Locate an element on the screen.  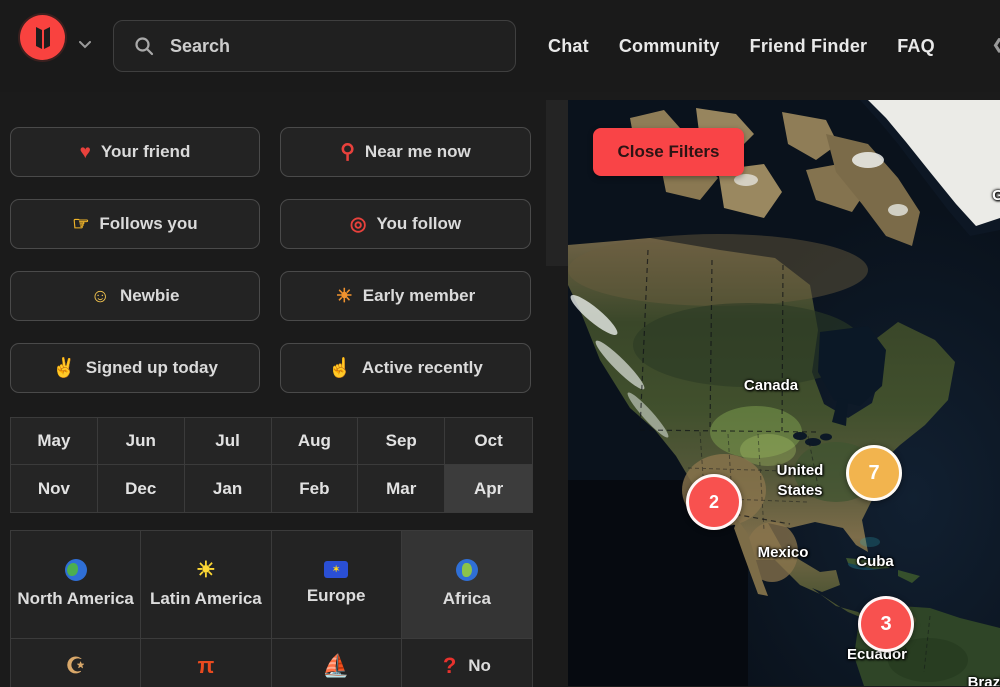
map-label-greenland-partial: G is located at coordinates (996, 195).